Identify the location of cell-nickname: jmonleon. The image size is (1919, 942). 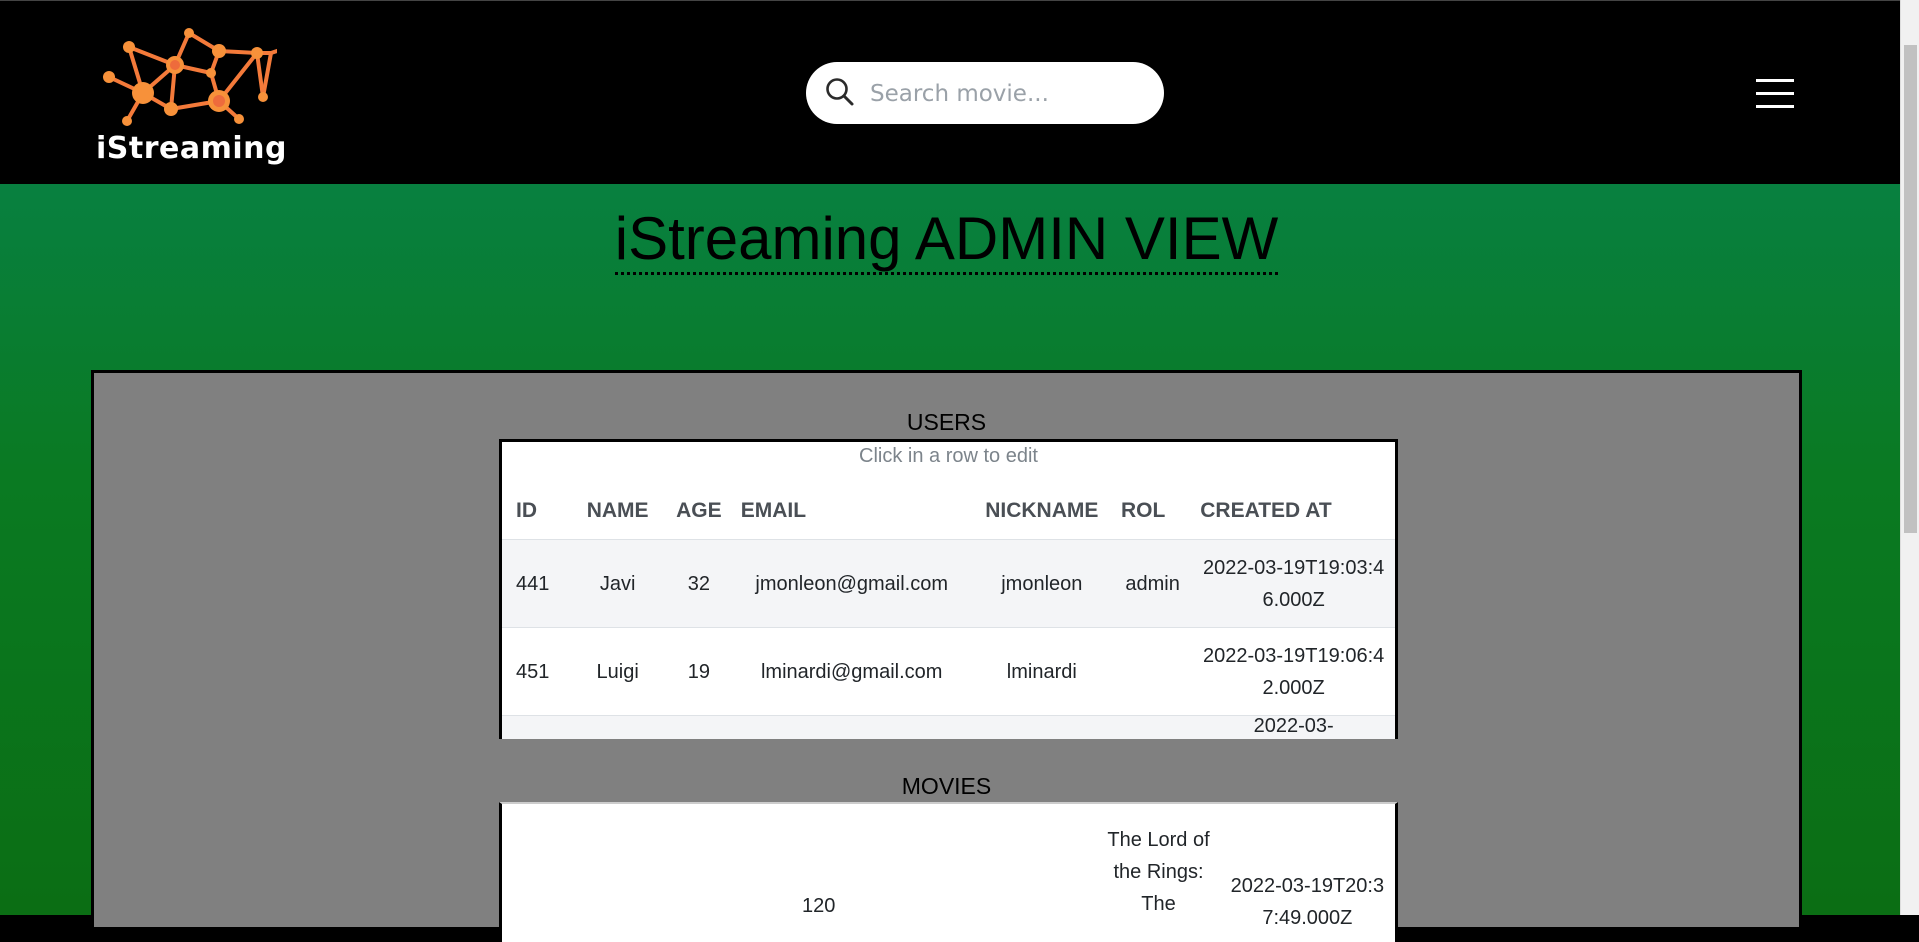
(1041, 583).